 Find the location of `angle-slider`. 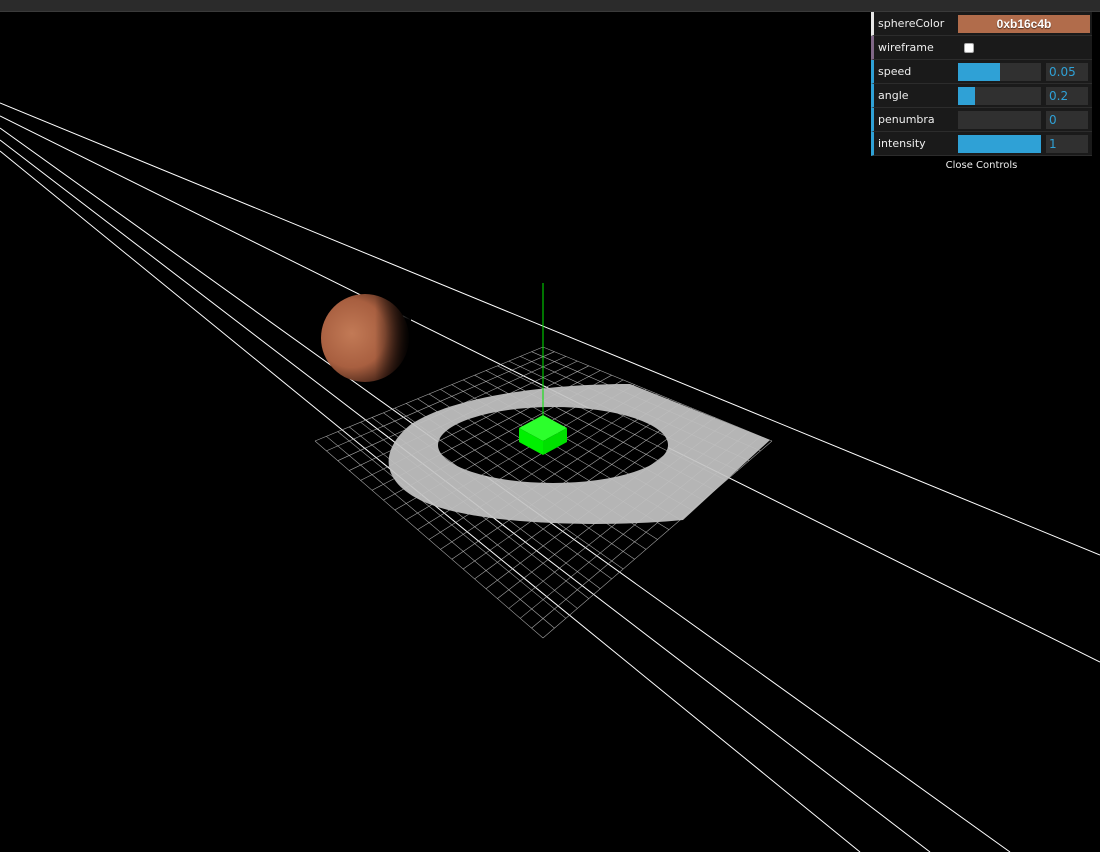

angle-slider is located at coordinates (999, 96).